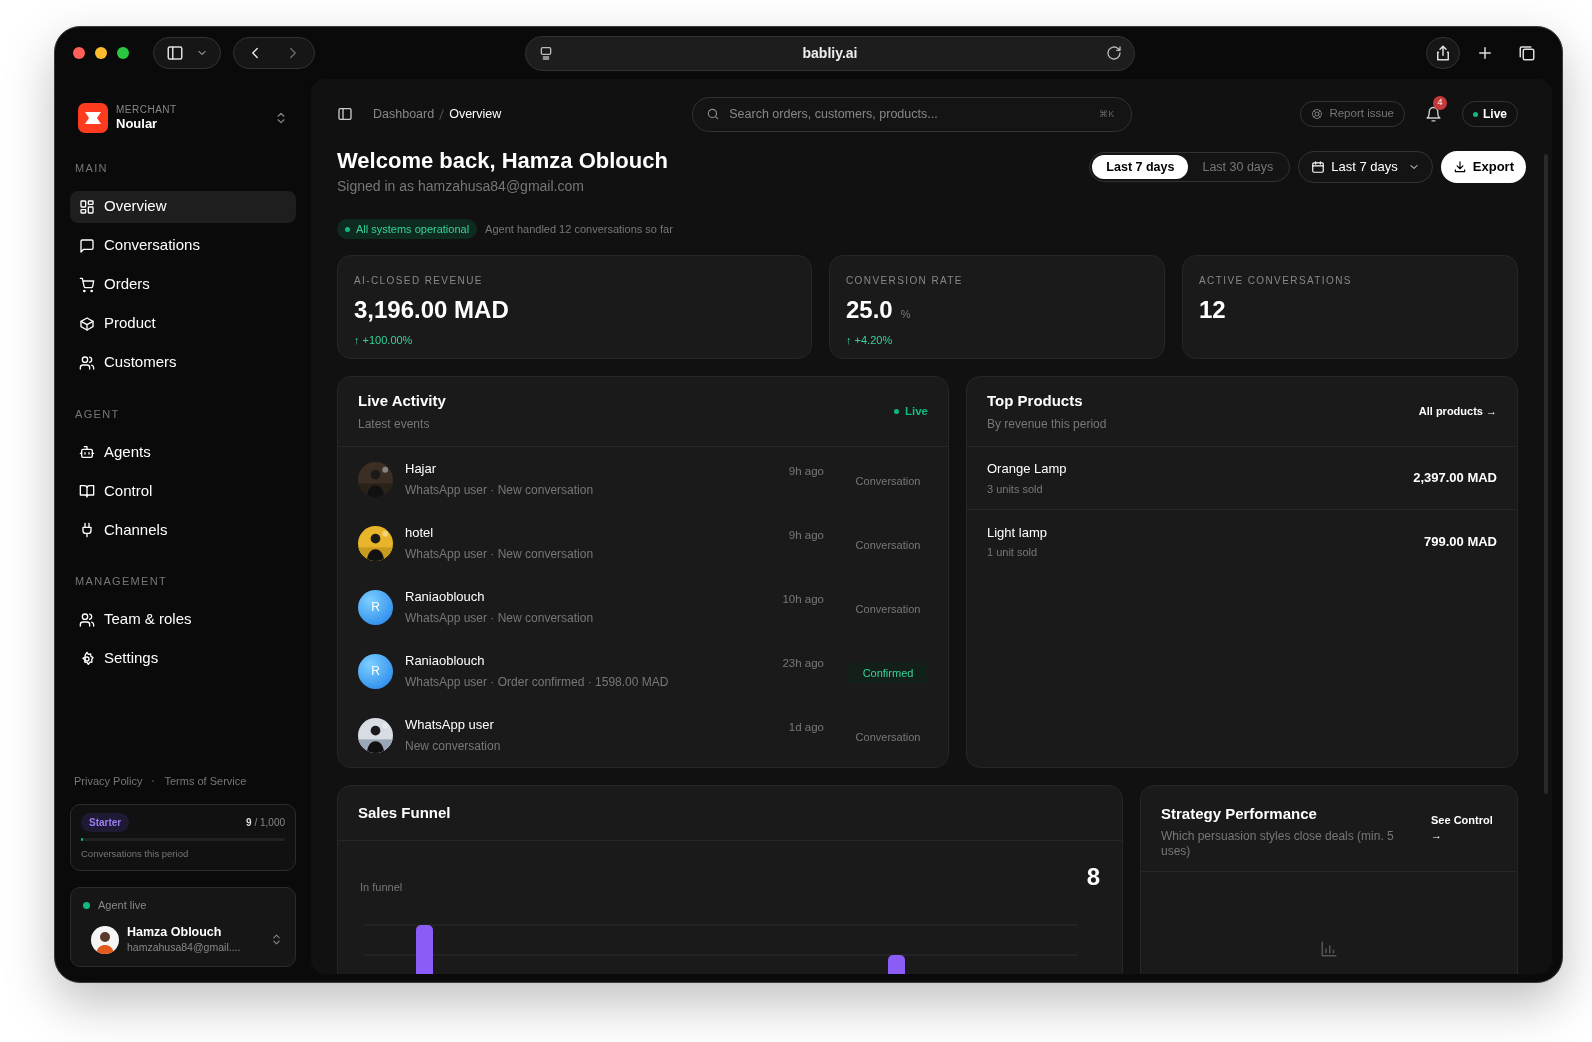  What do you see at coordinates (183, 284) in the screenshot?
I see `sidebar-item: Orders` at bounding box center [183, 284].